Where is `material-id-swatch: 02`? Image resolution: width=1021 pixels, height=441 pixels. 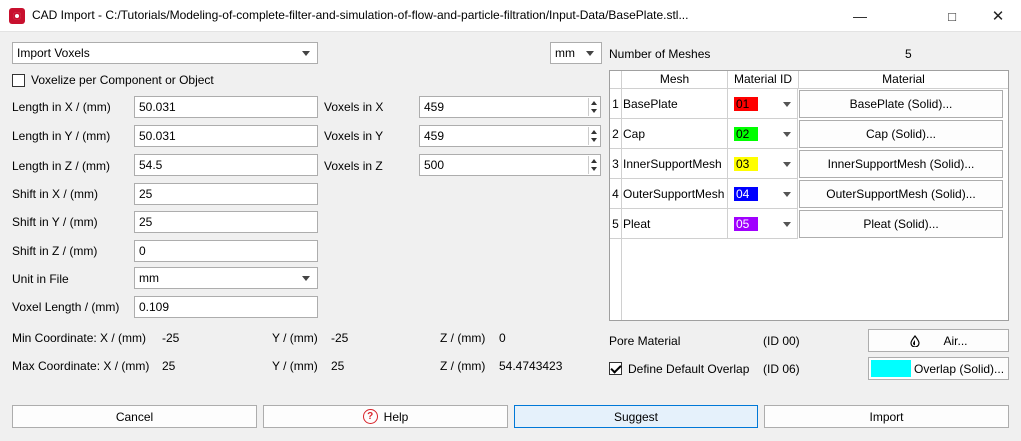
material-id-swatch: 02 is located at coordinates (746, 134).